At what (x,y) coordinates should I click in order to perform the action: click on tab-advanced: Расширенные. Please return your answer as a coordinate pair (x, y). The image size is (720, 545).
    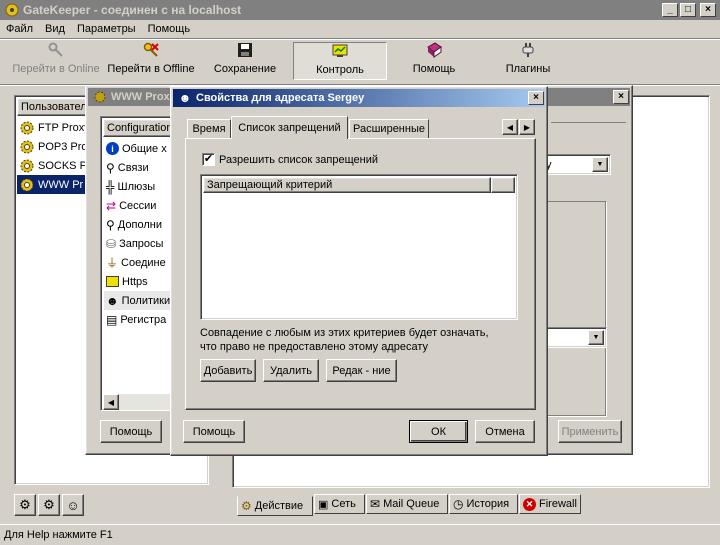
    Looking at the image, I should click on (389, 128).